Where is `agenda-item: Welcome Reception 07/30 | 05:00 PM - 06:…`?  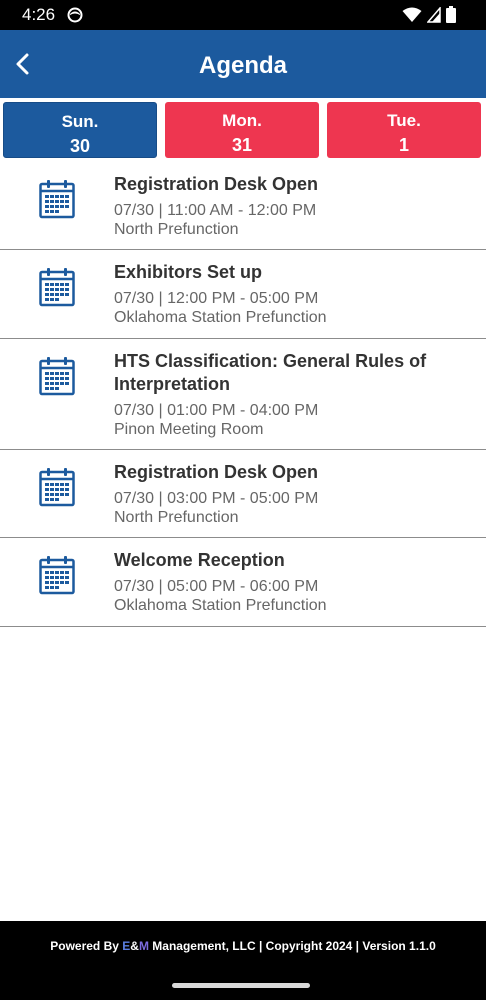 agenda-item: Welcome Reception 07/30 | 05:00 PM - 06:… is located at coordinates (243, 582).